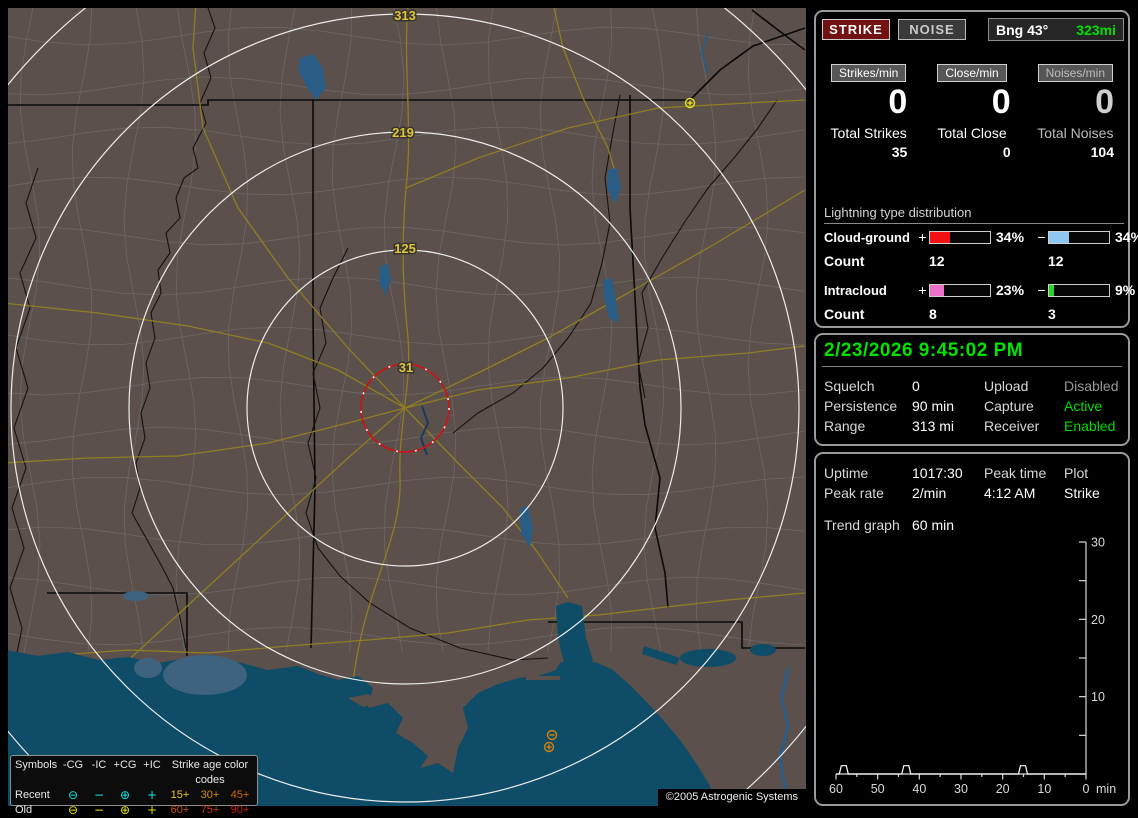  Describe the element at coordinates (152, 765) in the screenshot. I see `legend-col-pos-ic: +IC` at that location.